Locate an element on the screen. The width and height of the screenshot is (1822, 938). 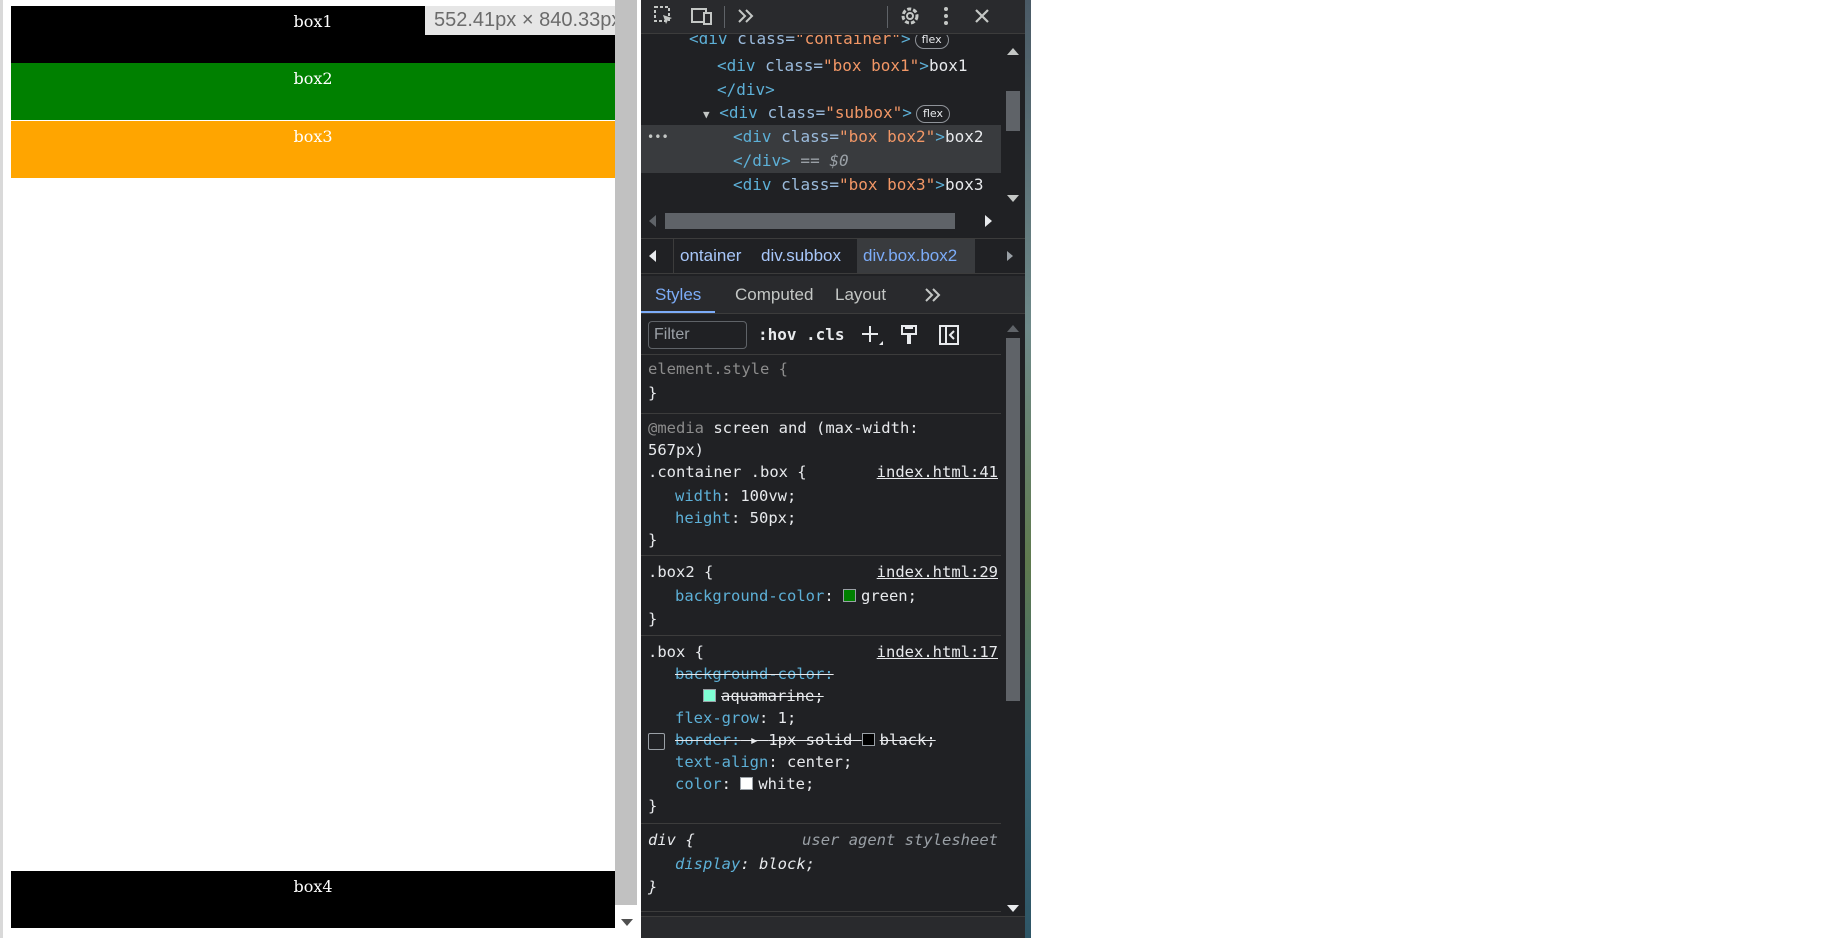
box3: box3 is located at coordinates (313, 149).